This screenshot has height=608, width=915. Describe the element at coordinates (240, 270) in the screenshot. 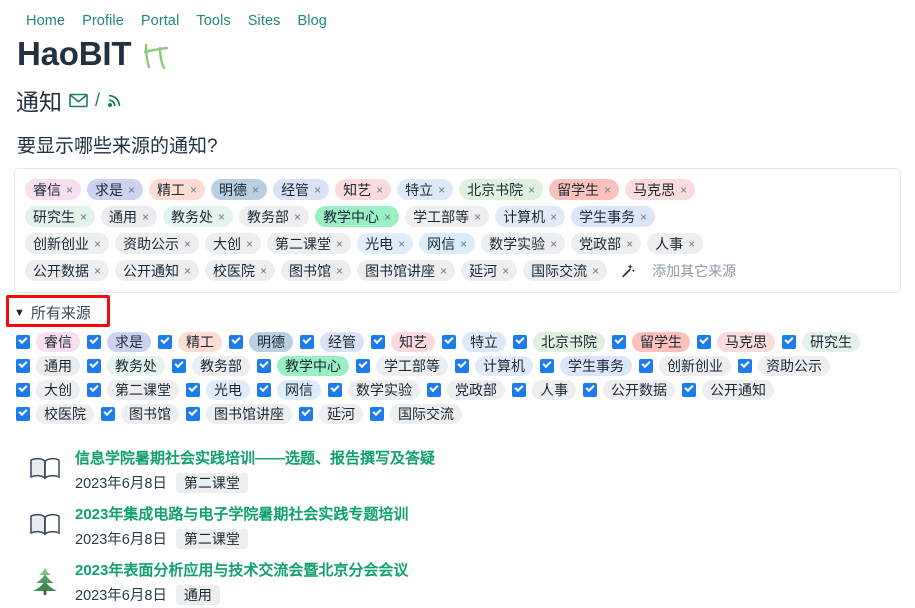

I see `selected-tag: 校医院 ×` at that location.